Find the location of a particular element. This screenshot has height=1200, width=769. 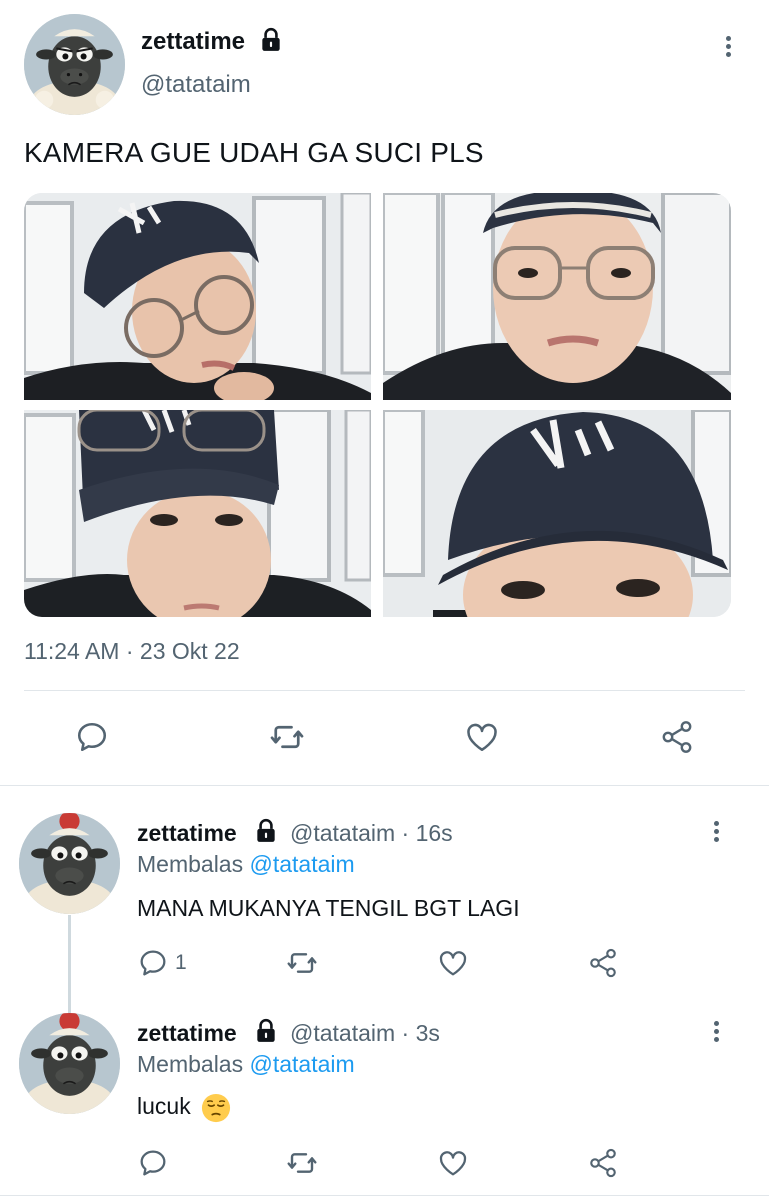

tweet-timestamp: 11:24 AM · 23 Okt 22 is located at coordinates (132, 651).